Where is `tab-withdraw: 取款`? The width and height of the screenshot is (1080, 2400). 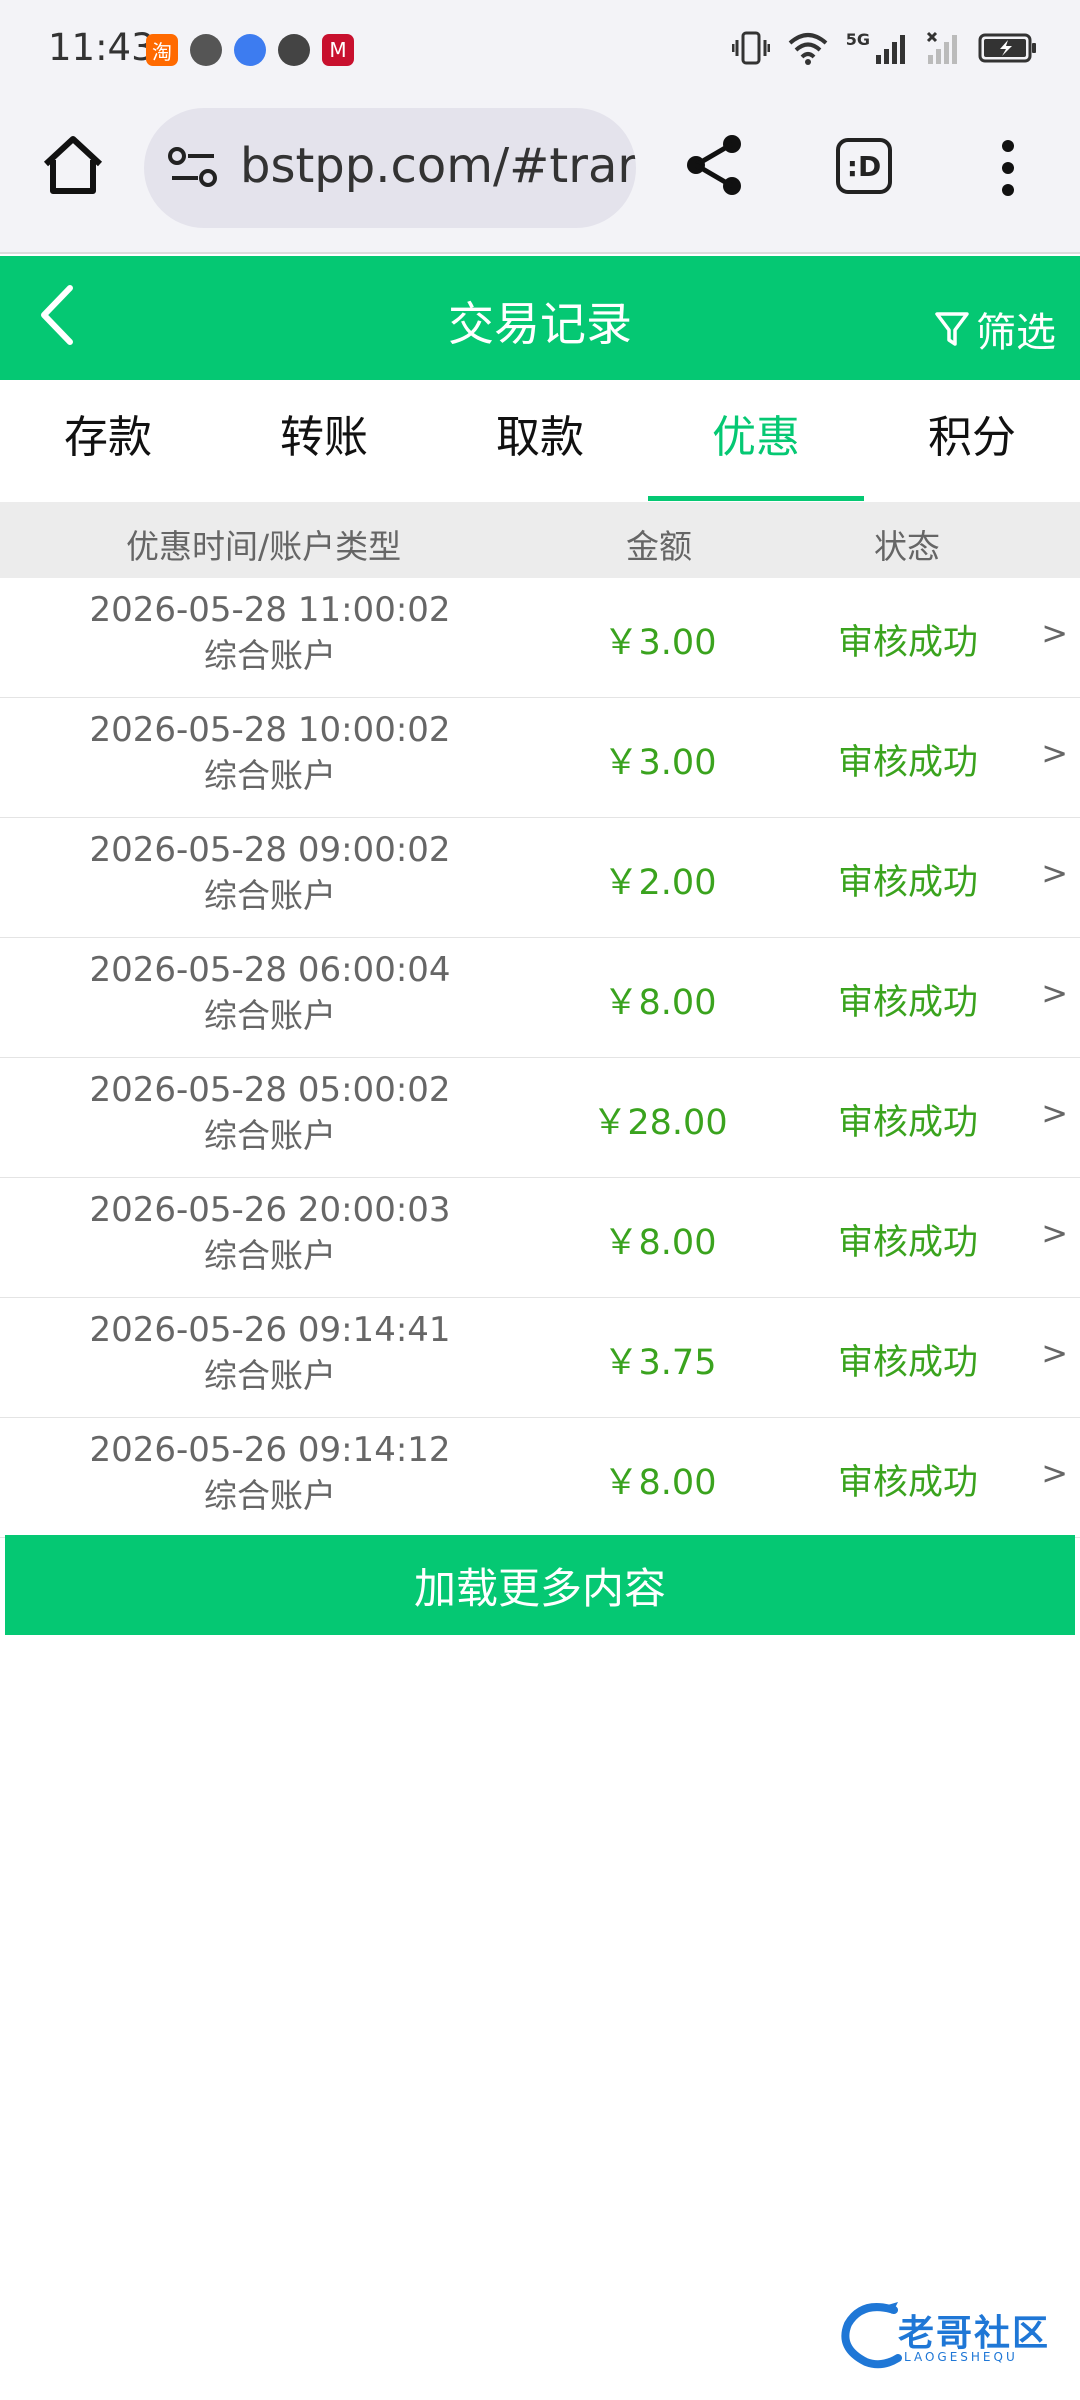 tab-withdraw: 取款 is located at coordinates (540, 441).